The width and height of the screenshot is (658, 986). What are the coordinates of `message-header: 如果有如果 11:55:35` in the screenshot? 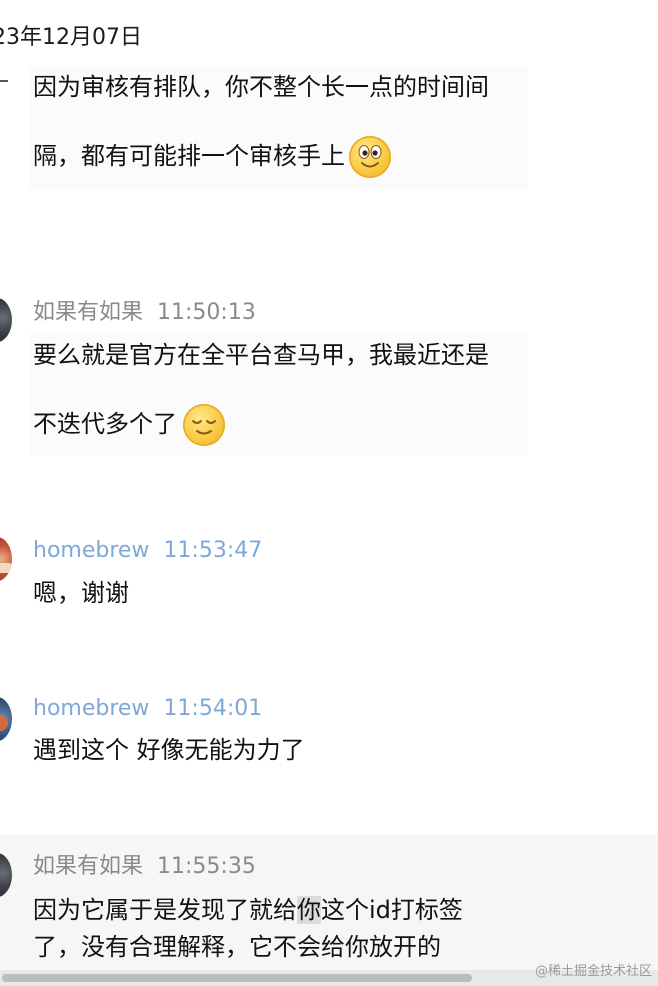 It's located at (144, 867).